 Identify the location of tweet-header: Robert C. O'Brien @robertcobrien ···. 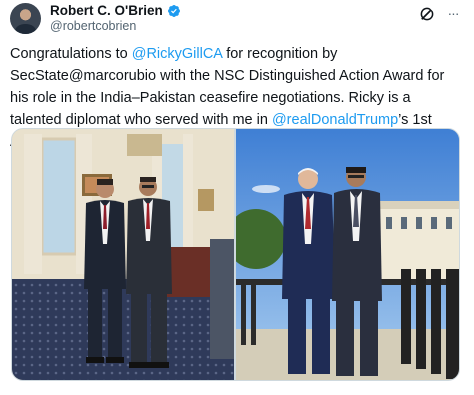
(237, 19).